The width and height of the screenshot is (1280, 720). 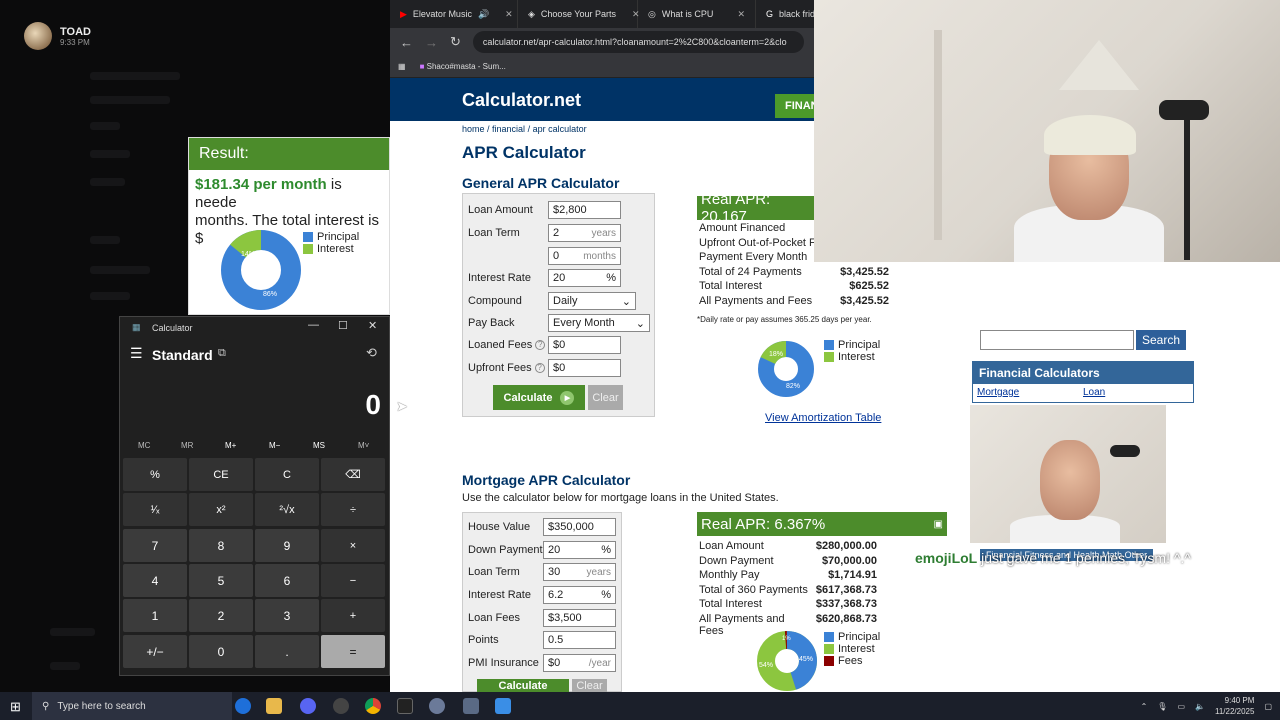 I want to click on steam-icon, so click(x=437, y=706).